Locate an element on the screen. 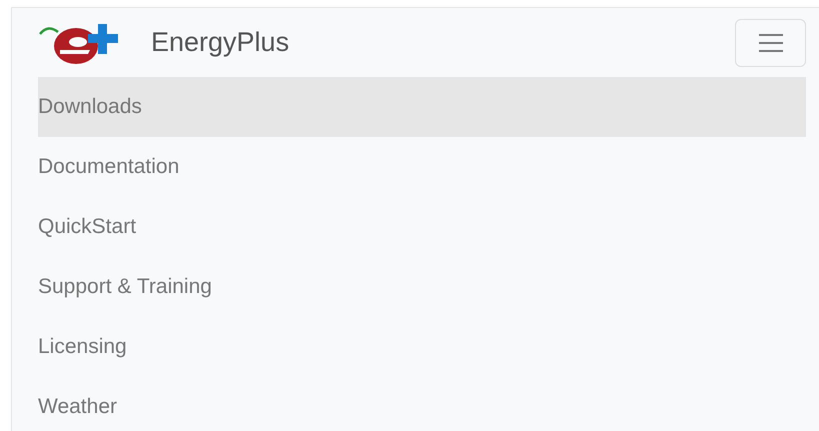 This screenshot has width=819, height=431. nav-link: Support & Training is located at coordinates (422, 287).